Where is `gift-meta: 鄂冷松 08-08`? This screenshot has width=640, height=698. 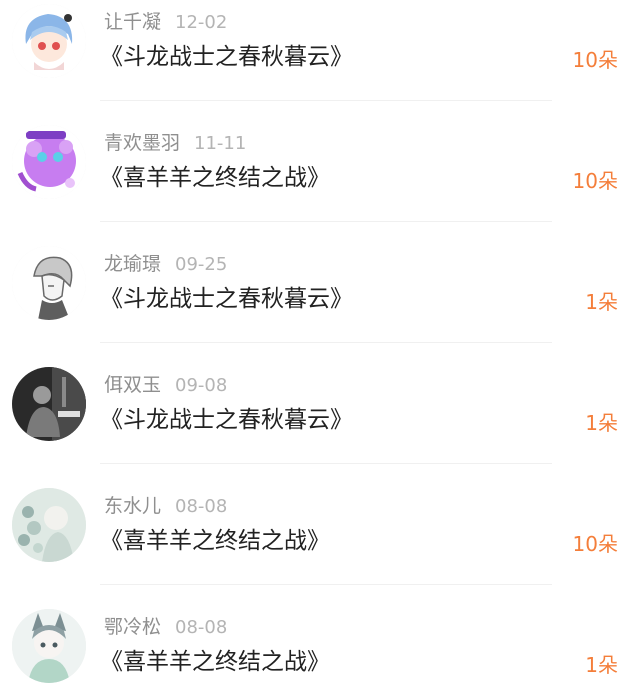 gift-meta: 鄂冷松 08-08 is located at coordinates (165, 627).